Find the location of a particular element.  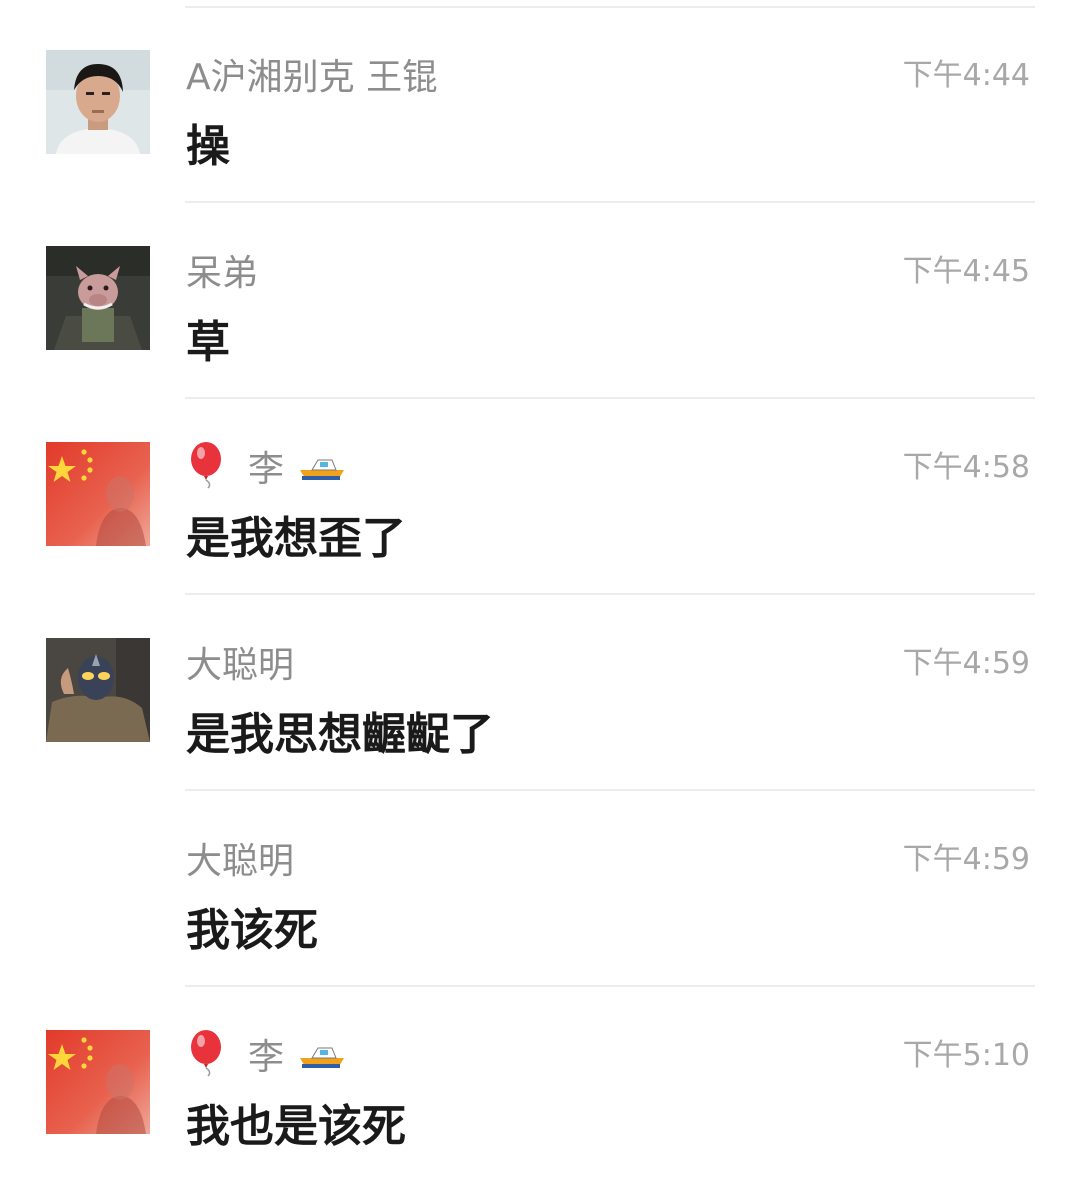

message-time: 下午4:44 is located at coordinates (966, 75).